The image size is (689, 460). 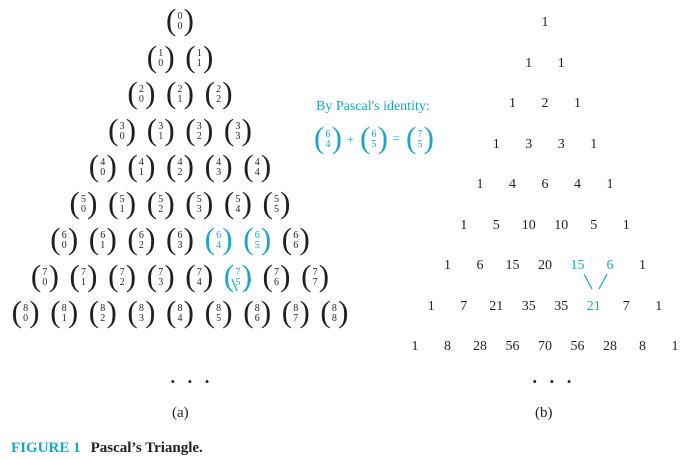 What do you see at coordinates (234, 285) in the screenshot?
I see `left-connector-a` at bounding box center [234, 285].